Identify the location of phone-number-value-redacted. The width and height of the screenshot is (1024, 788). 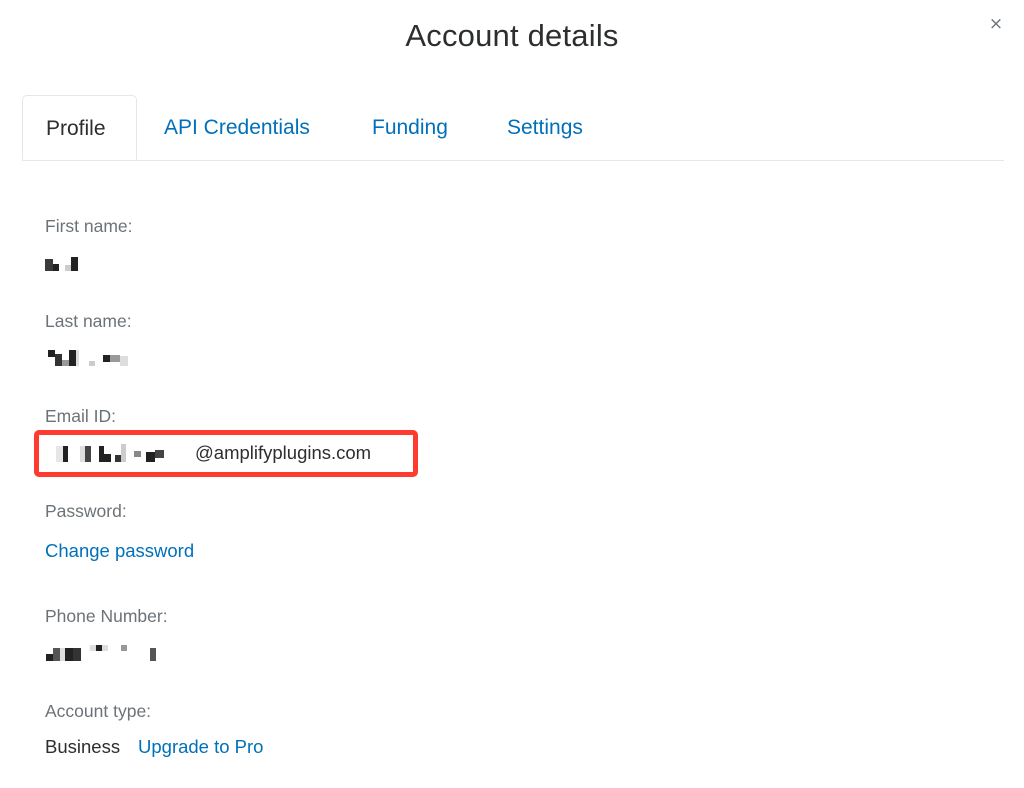
(101, 653).